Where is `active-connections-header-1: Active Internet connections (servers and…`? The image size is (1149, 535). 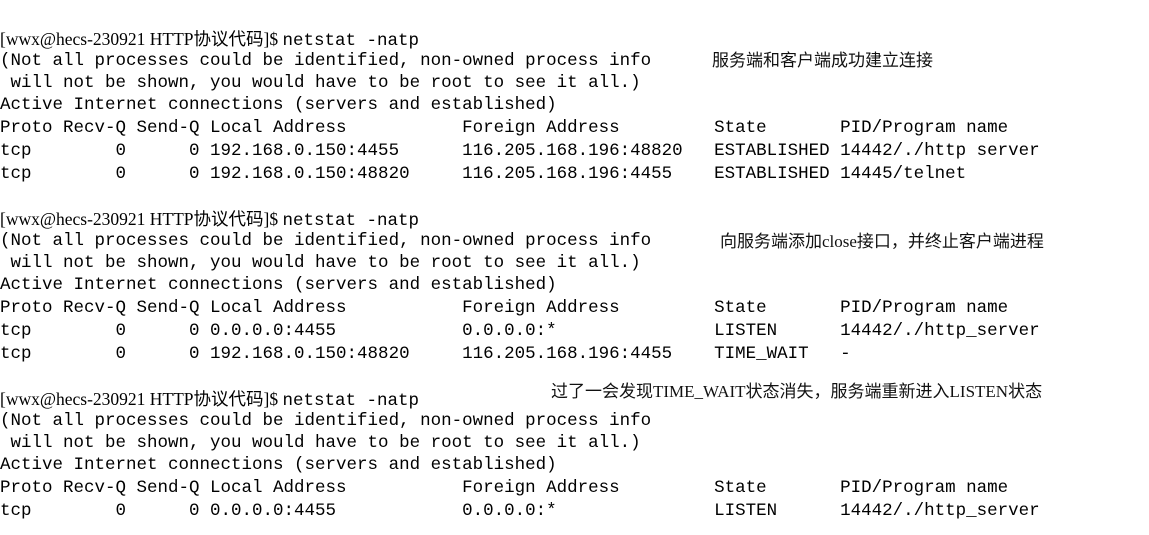 active-connections-header-1: Active Internet connections (servers and… is located at coordinates (278, 105).